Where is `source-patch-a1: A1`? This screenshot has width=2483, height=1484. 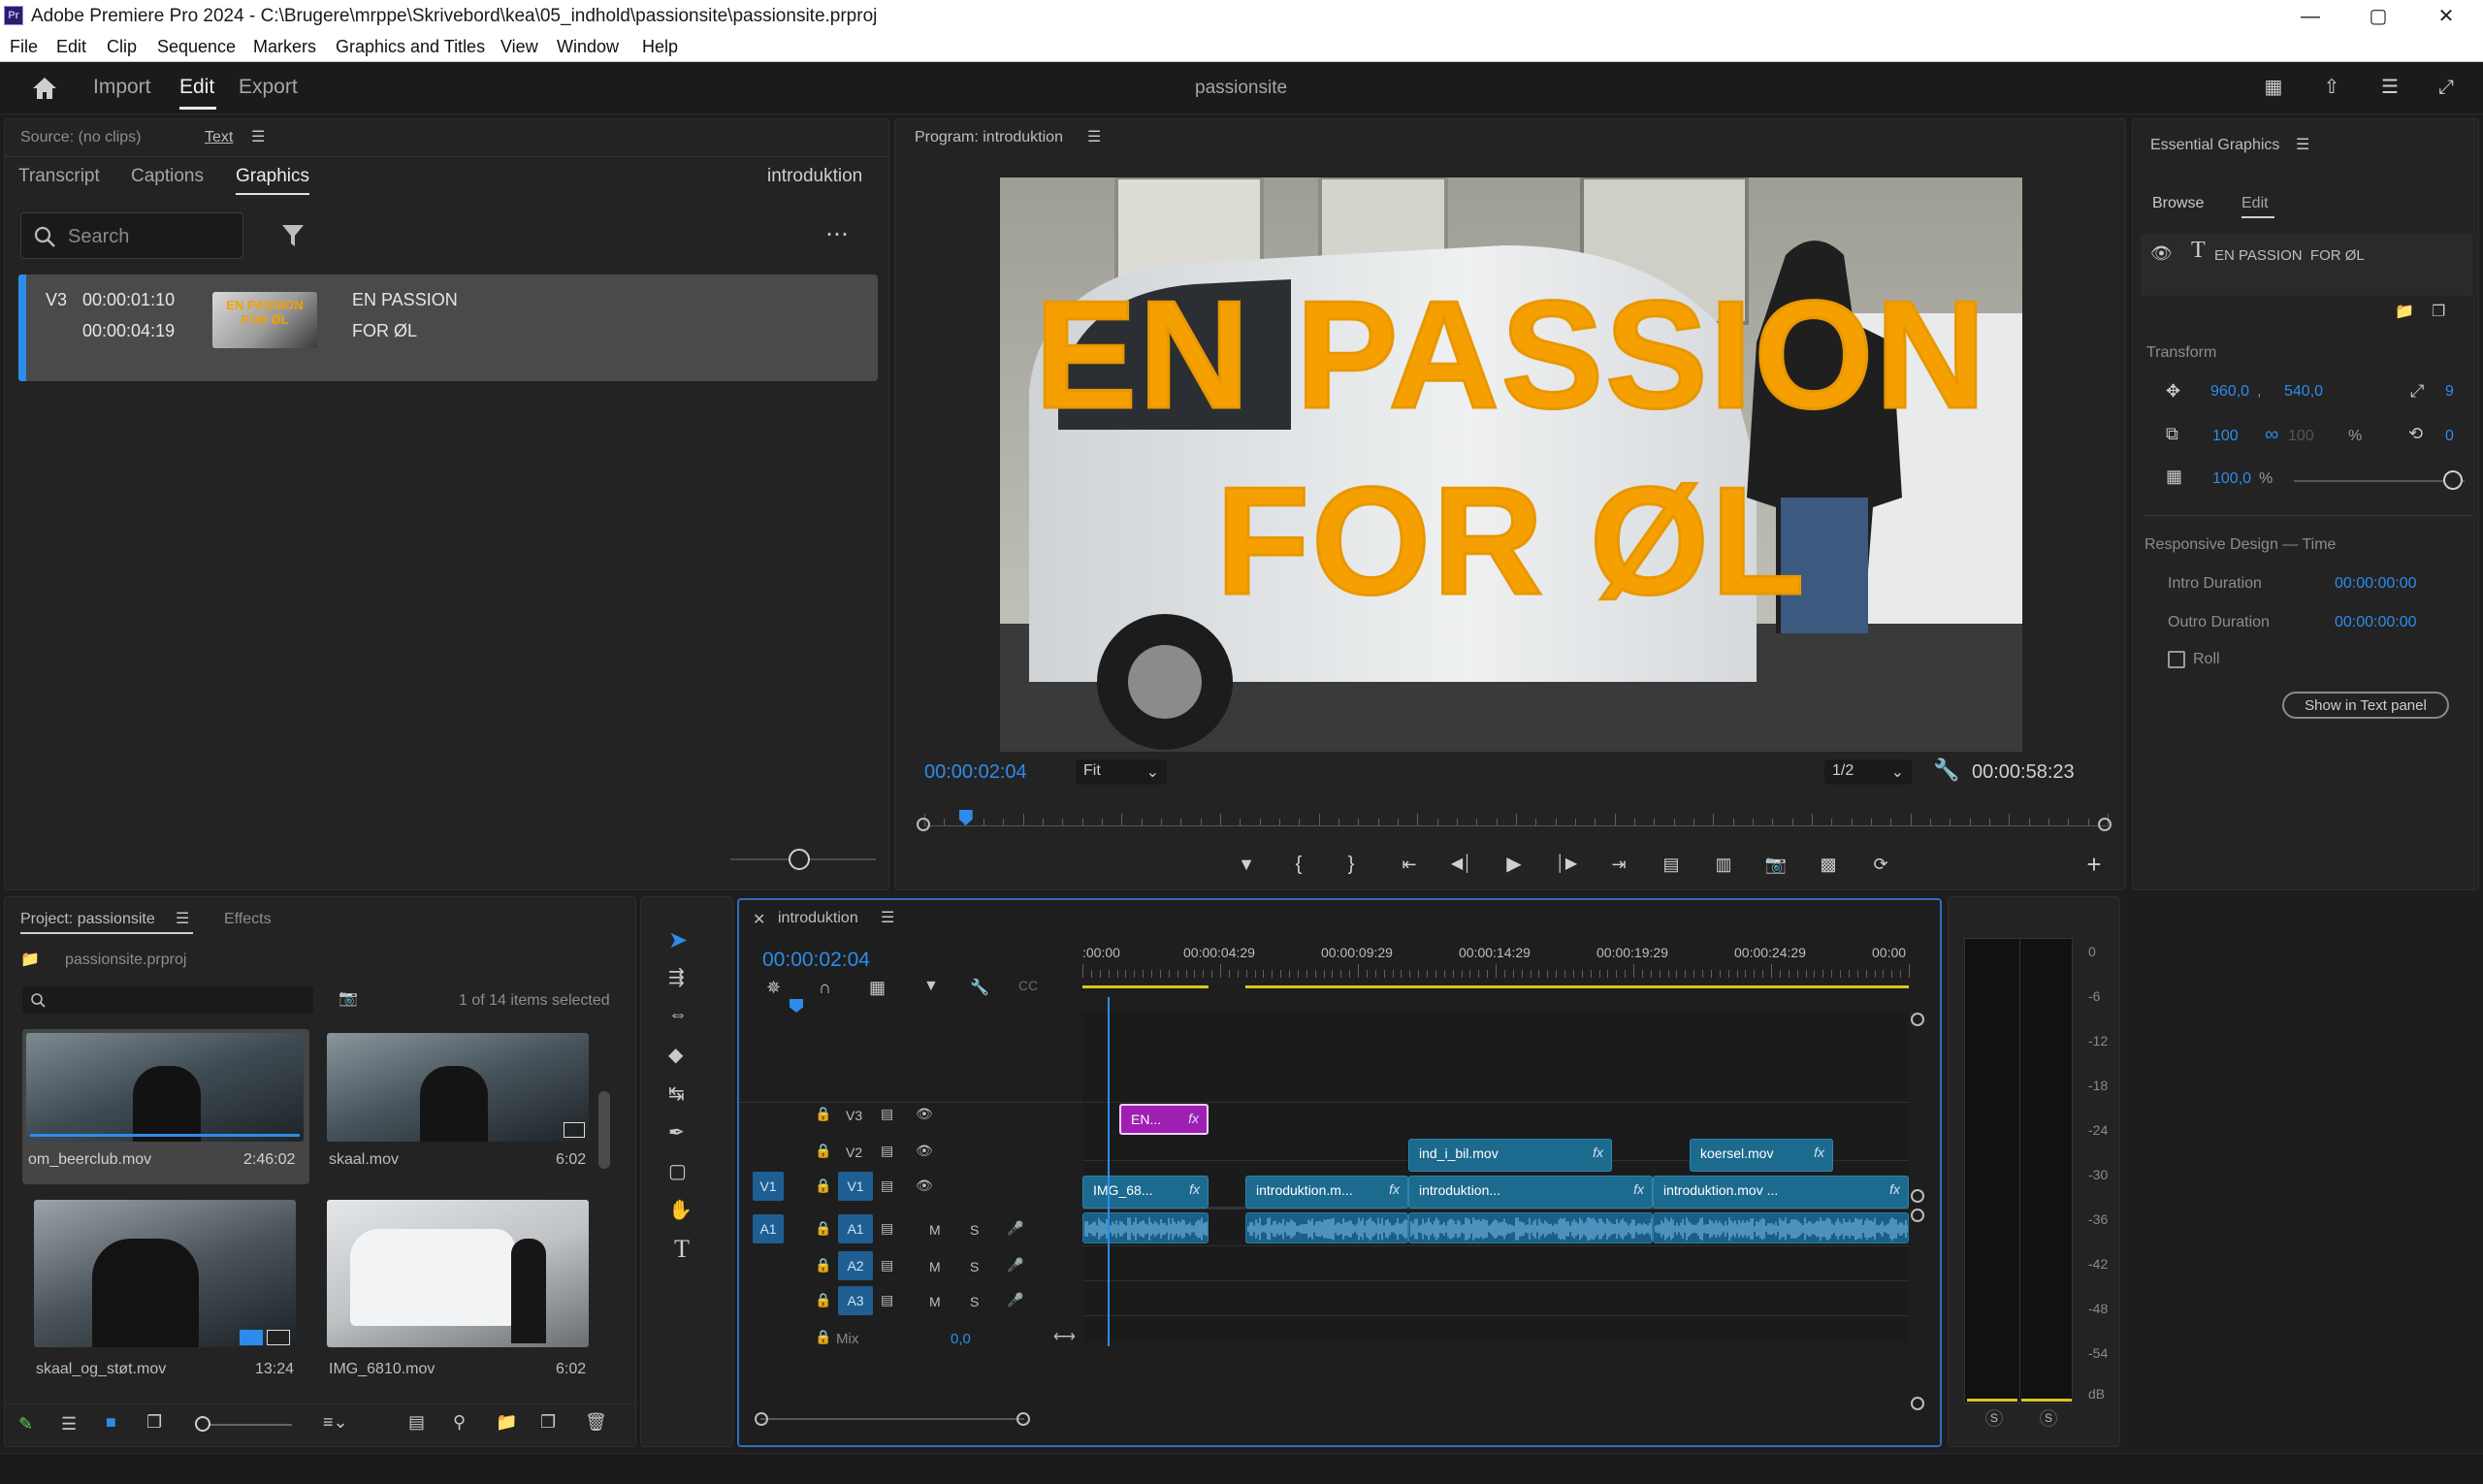
source-patch-a1: A1 is located at coordinates (768, 1228).